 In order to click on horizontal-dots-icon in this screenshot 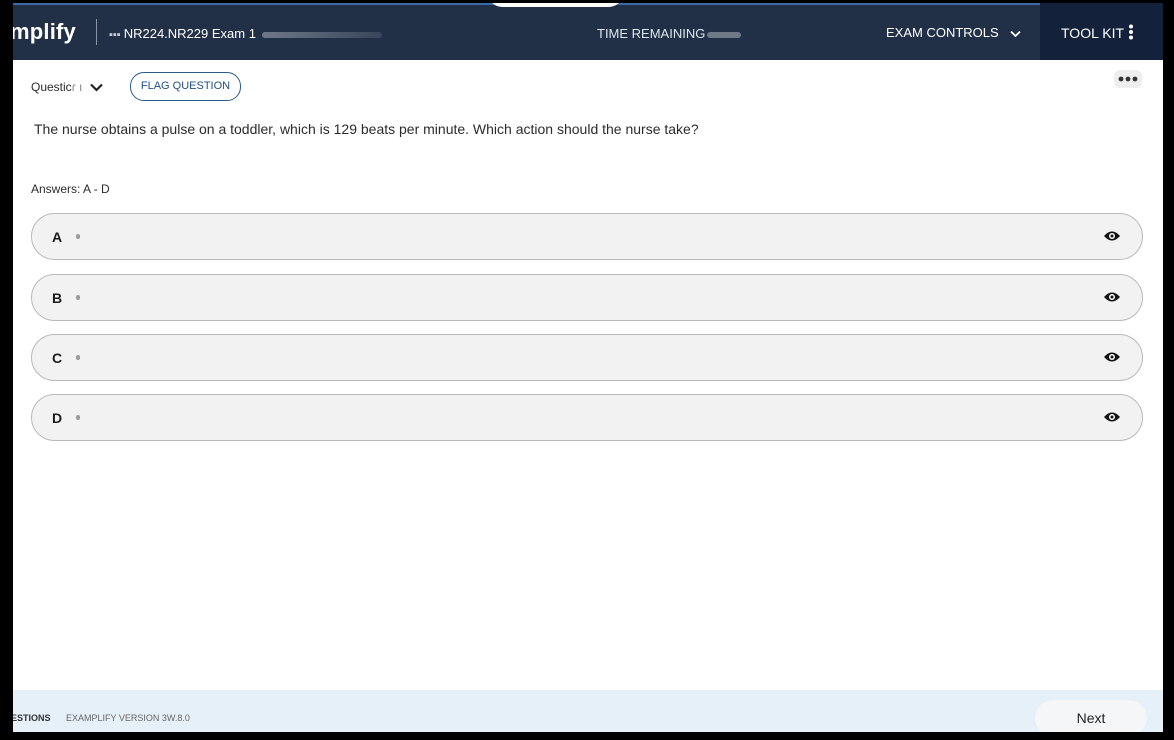, I will do `click(1128, 79)`.